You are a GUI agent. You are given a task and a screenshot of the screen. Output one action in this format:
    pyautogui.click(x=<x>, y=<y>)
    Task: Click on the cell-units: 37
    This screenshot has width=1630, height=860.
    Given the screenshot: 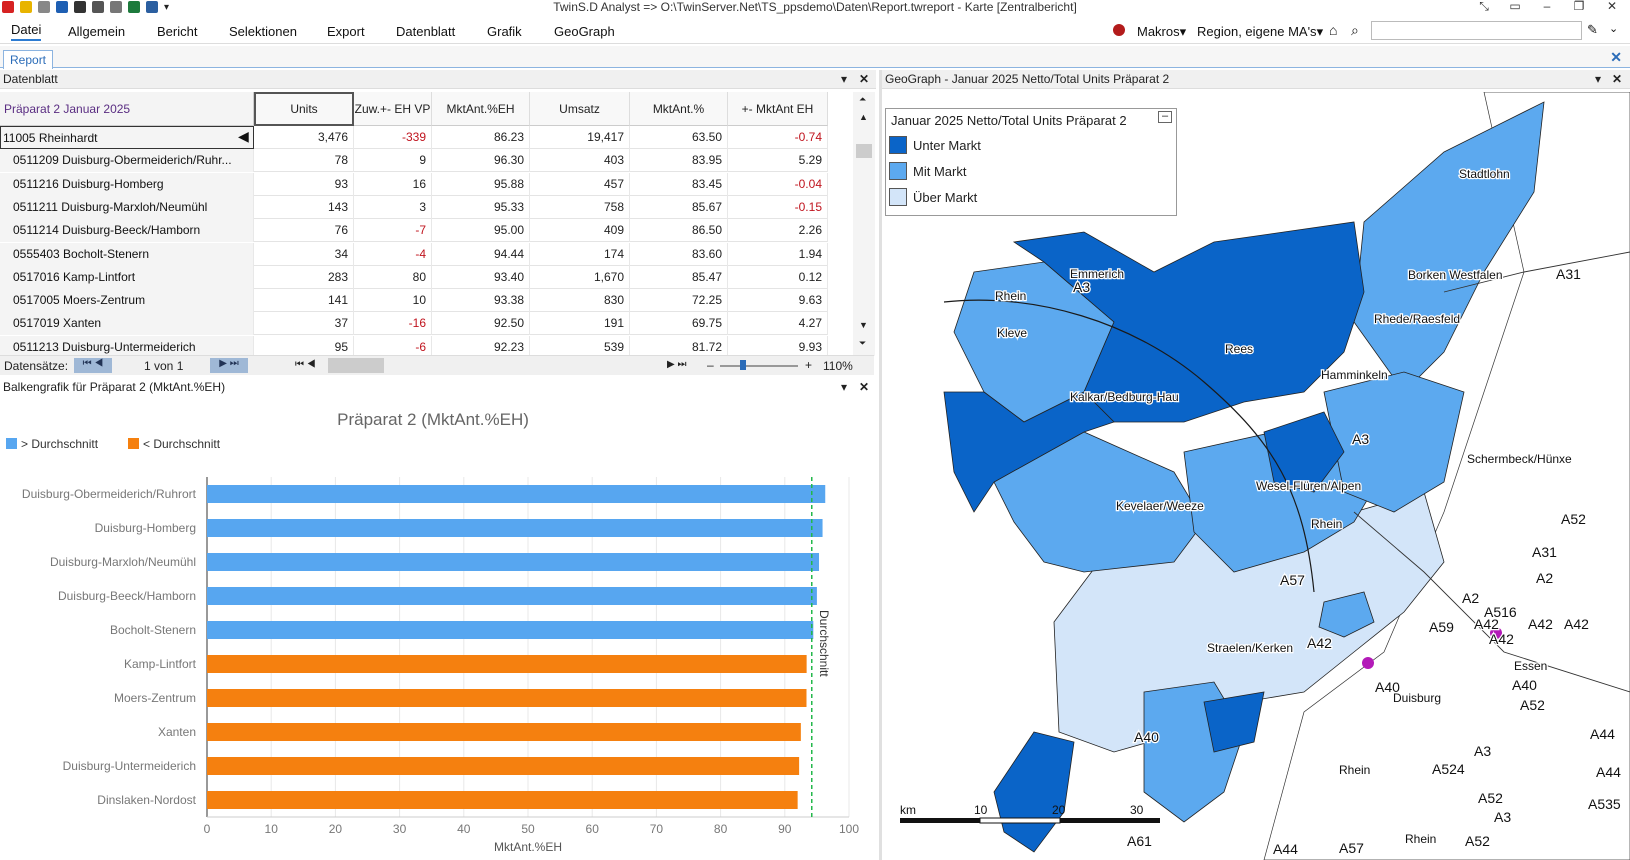 What is the action you would take?
    pyautogui.click(x=304, y=324)
    